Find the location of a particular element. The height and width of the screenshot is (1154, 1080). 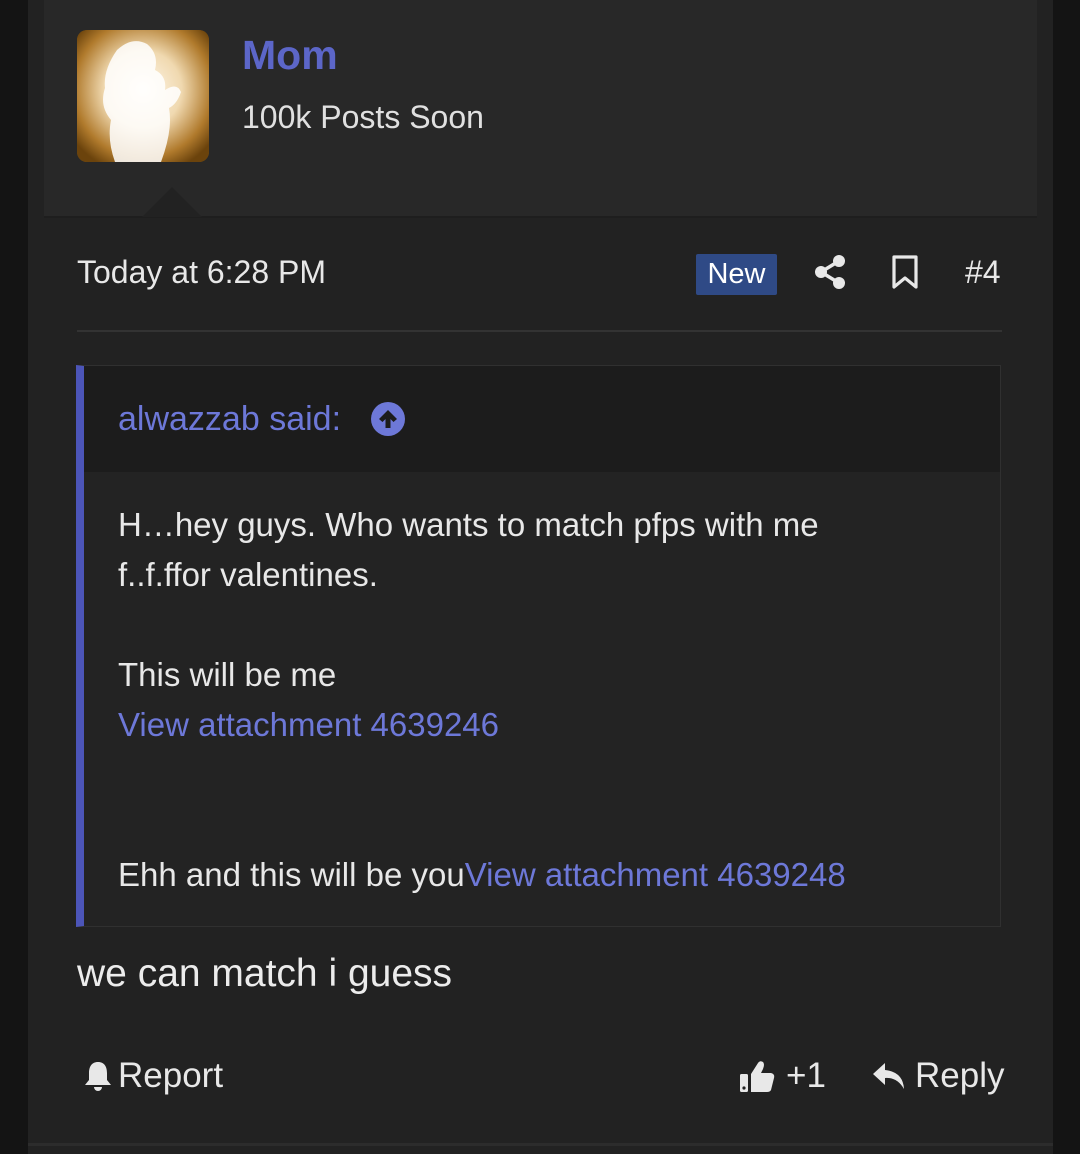

post-message: we can match i guess is located at coordinates (265, 973).